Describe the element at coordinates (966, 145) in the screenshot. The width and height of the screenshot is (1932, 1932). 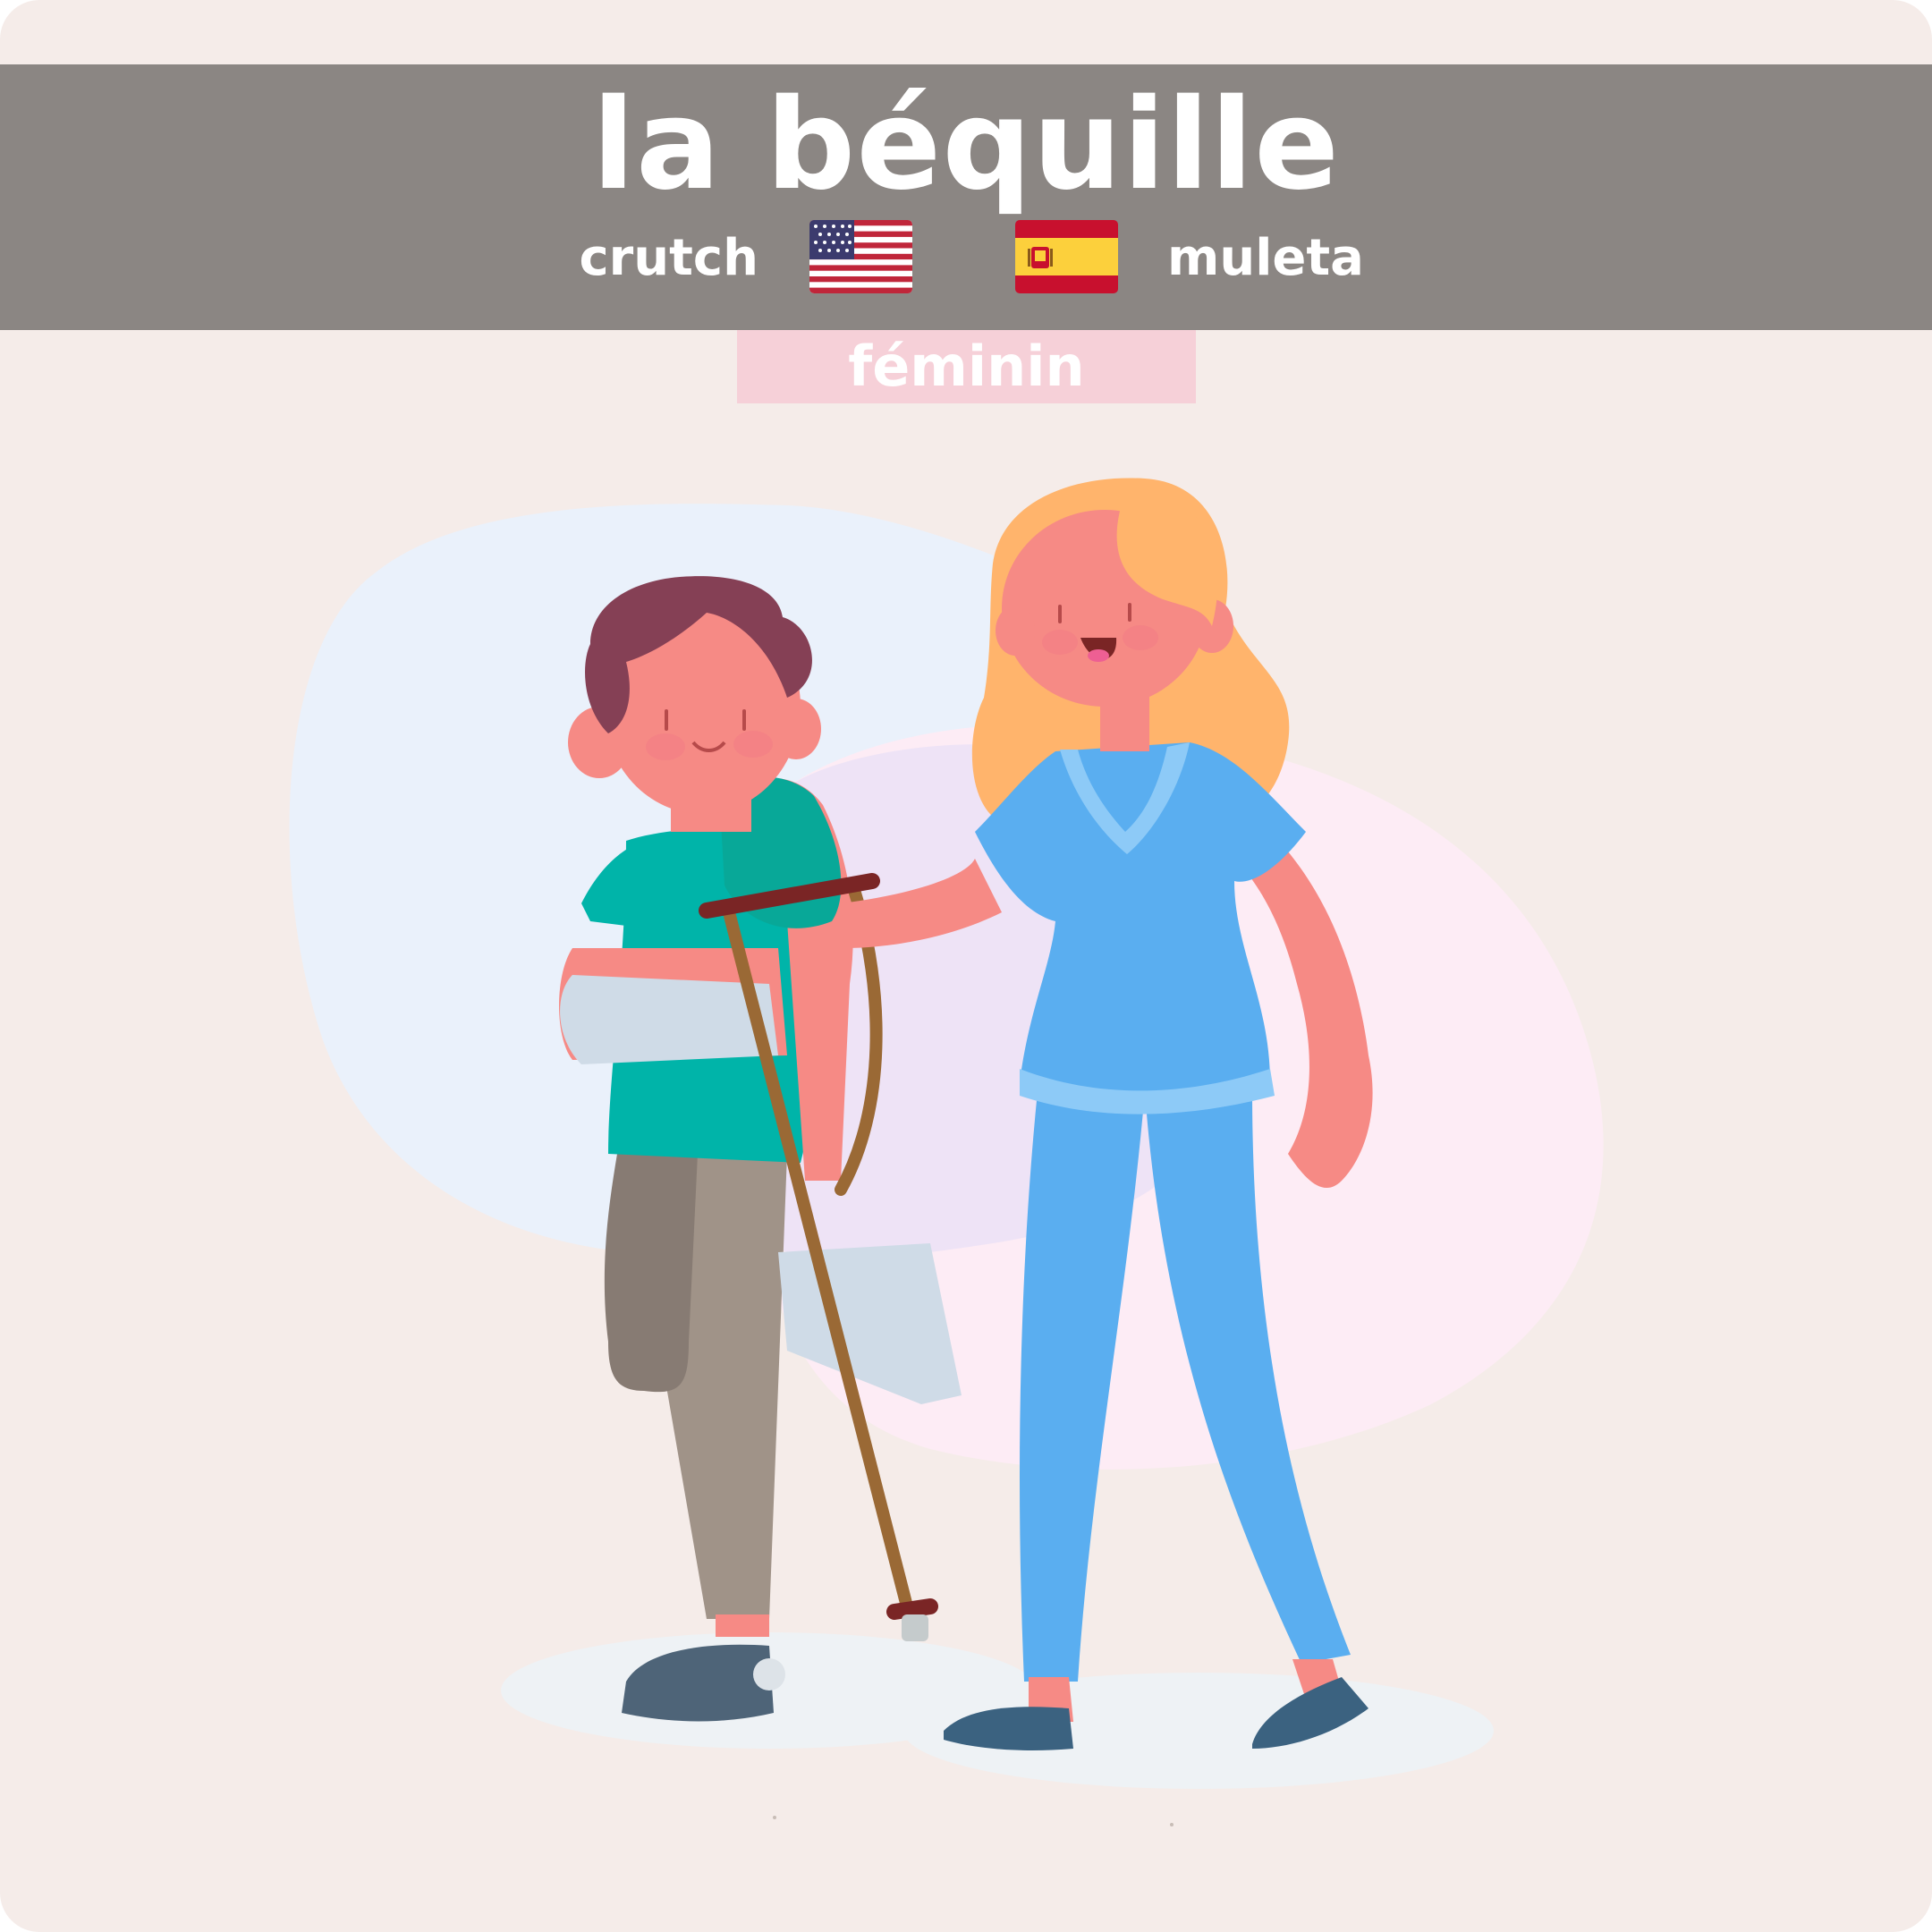
I see `french-word-title: la béquille` at that location.